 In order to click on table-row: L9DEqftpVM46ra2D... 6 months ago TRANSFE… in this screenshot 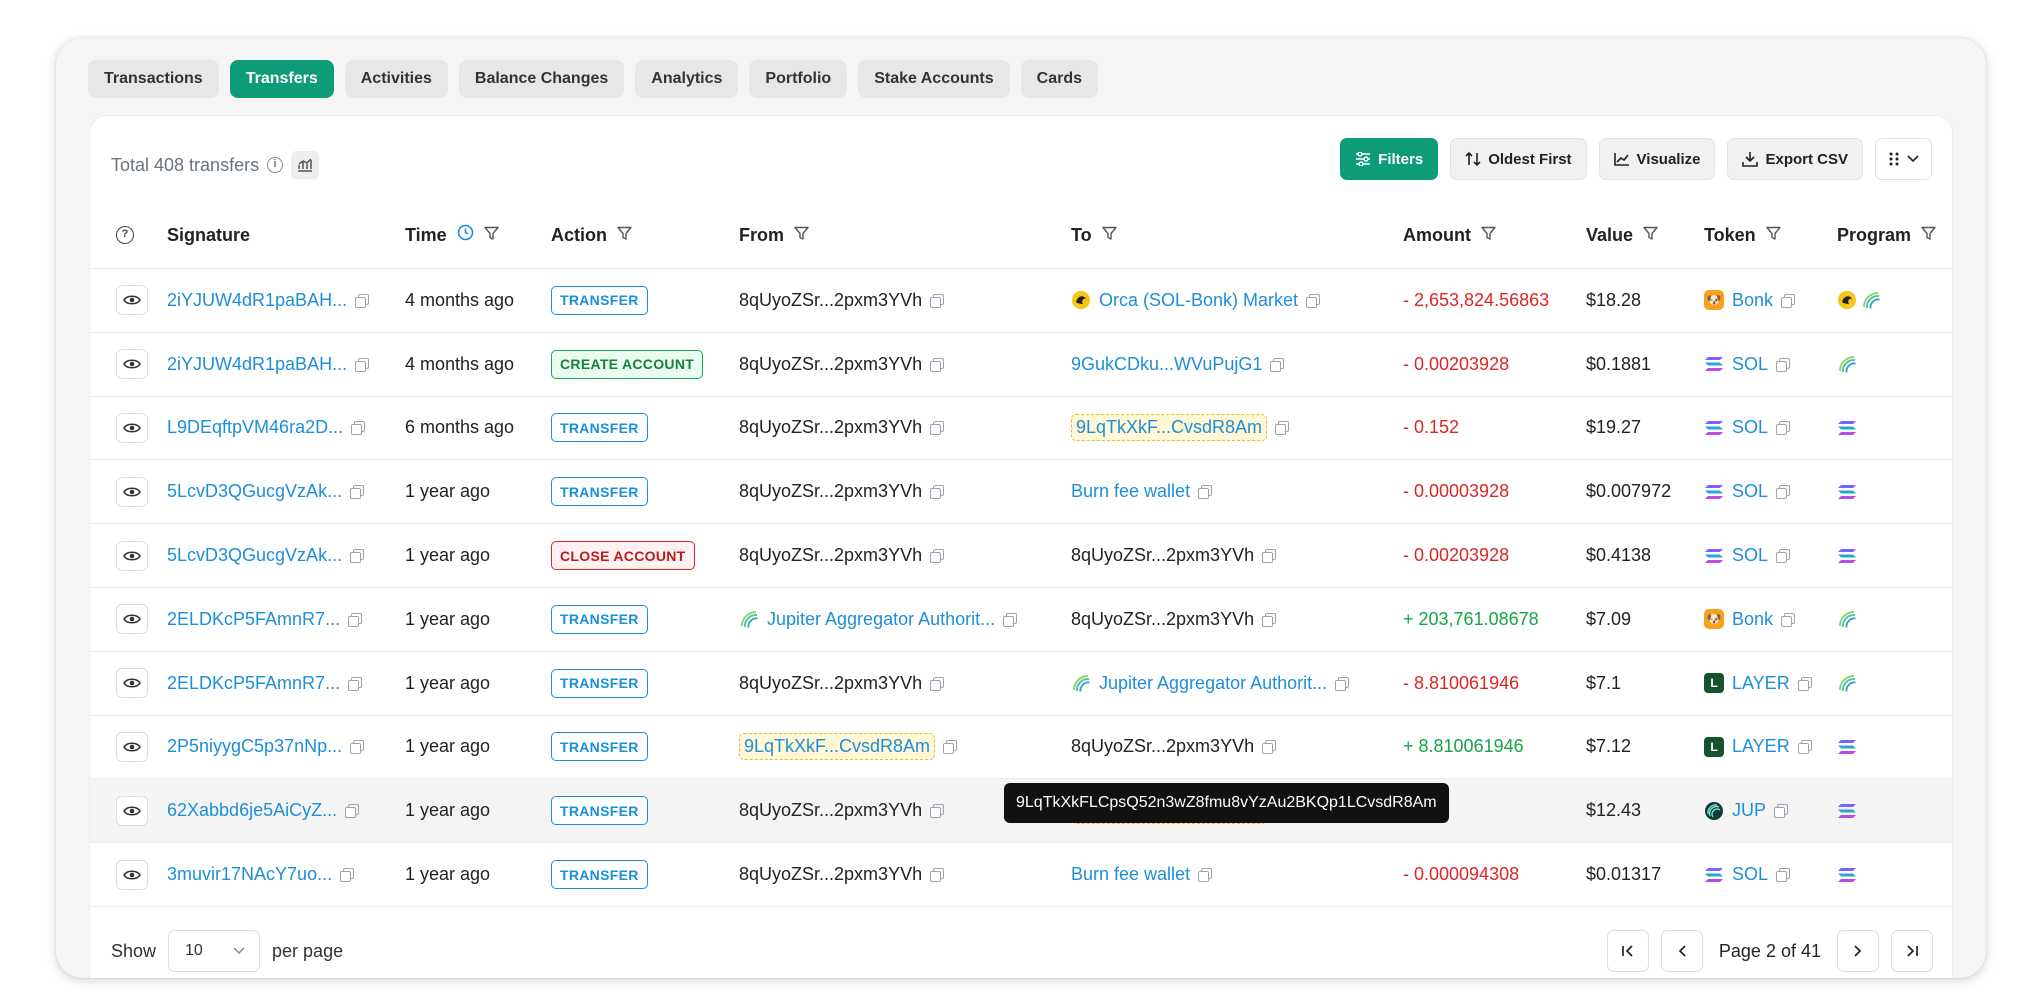, I will do `click(1021, 429)`.